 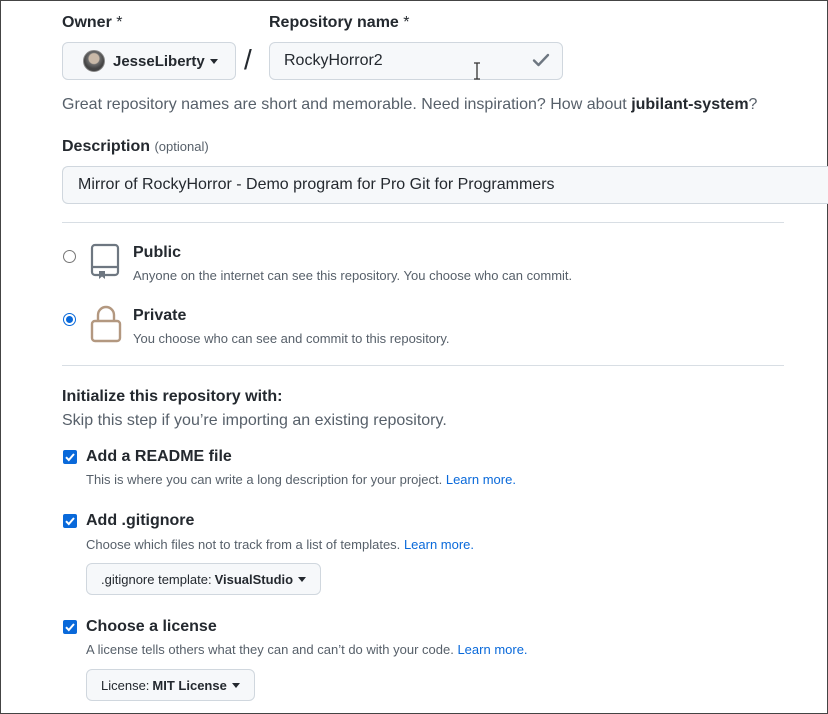 What do you see at coordinates (160, 315) in the screenshot?
I see `private-title: Private` at bounding box center [160, 315].